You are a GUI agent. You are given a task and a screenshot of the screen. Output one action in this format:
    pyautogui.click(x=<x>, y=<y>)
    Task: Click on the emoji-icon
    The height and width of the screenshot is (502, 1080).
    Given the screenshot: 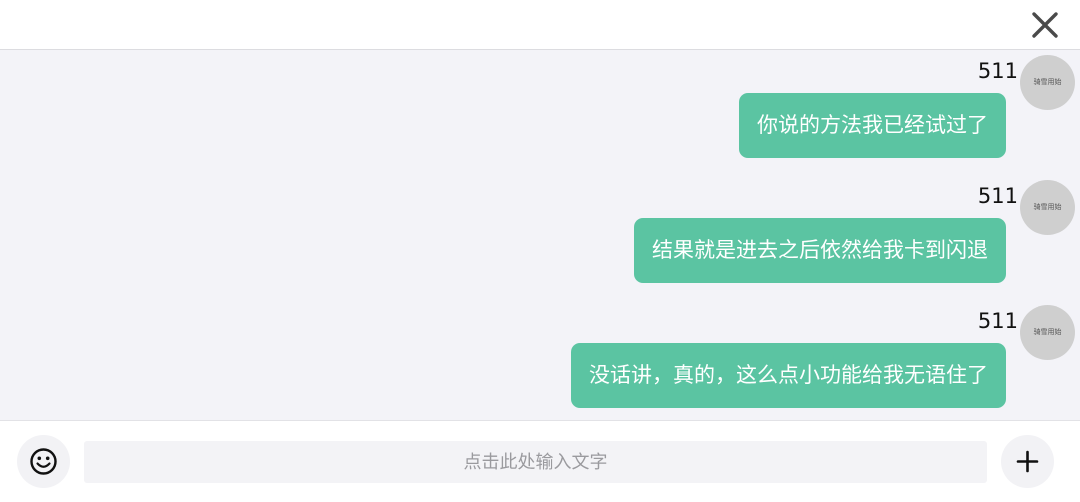 What is the action you would take?
    pyautogui.click(x=43, y=461)
    